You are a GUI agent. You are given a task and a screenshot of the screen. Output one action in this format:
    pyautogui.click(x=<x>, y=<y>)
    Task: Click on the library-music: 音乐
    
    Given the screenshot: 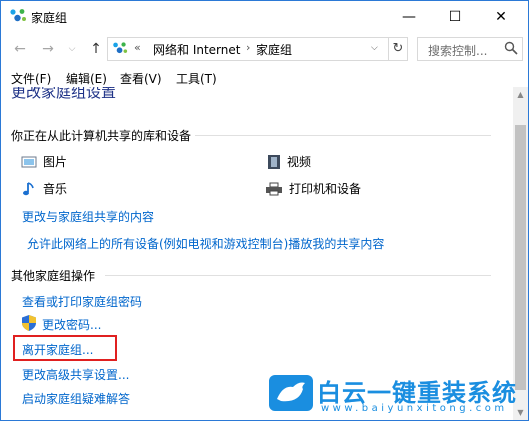 What is the action you would take?
    pyautogui.click(x=44, y=188)
    